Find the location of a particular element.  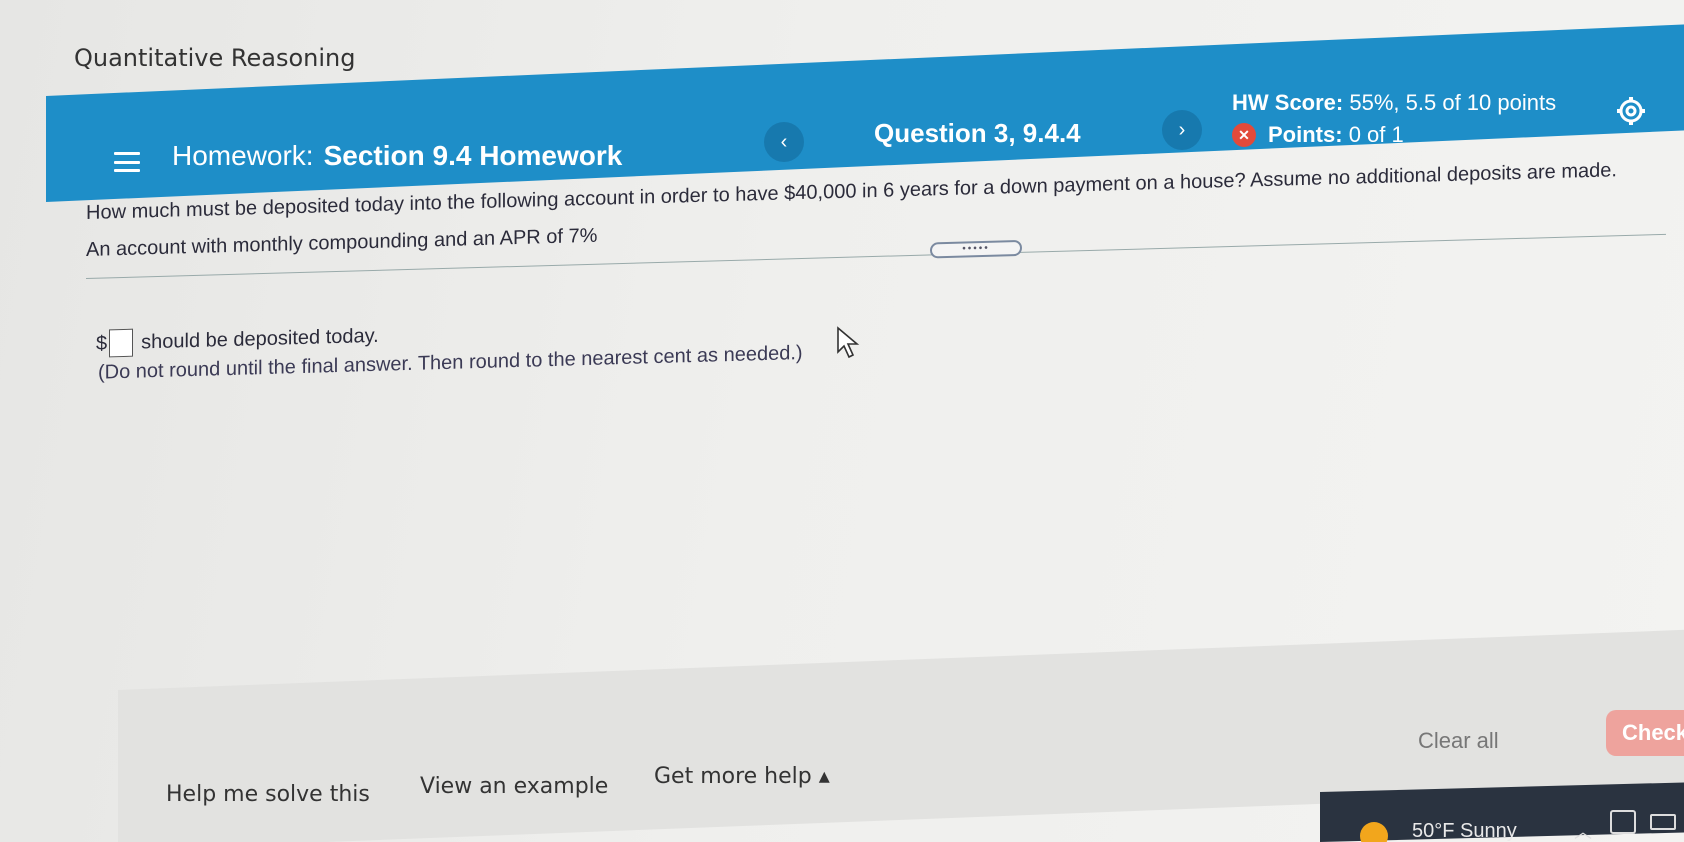

hw-score-label: HW Score: is located at coordinates (1288, 102).